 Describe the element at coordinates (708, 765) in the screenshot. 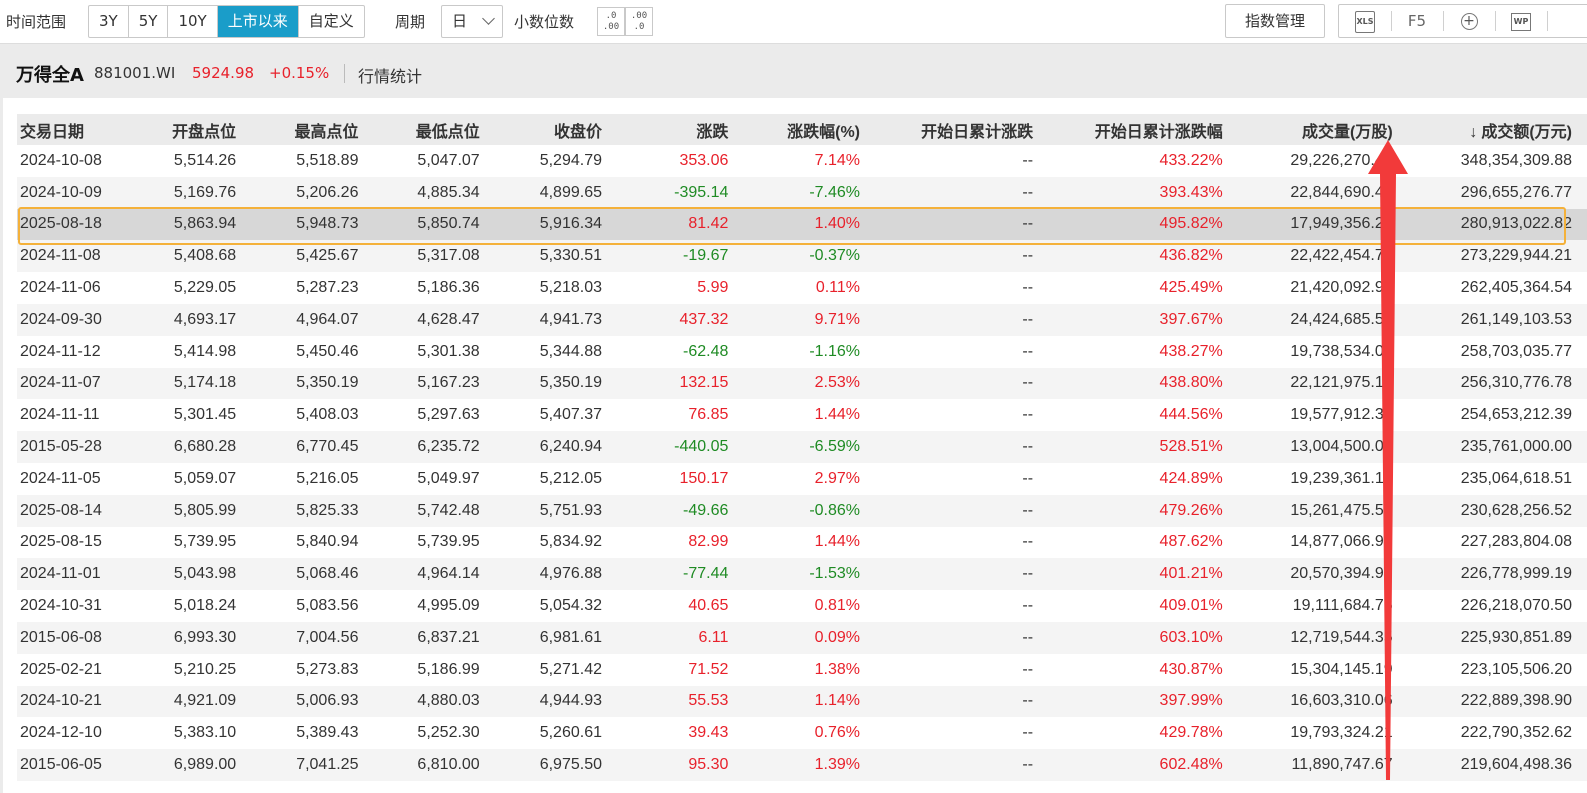

I see `cell-change: 95.30` at that location.